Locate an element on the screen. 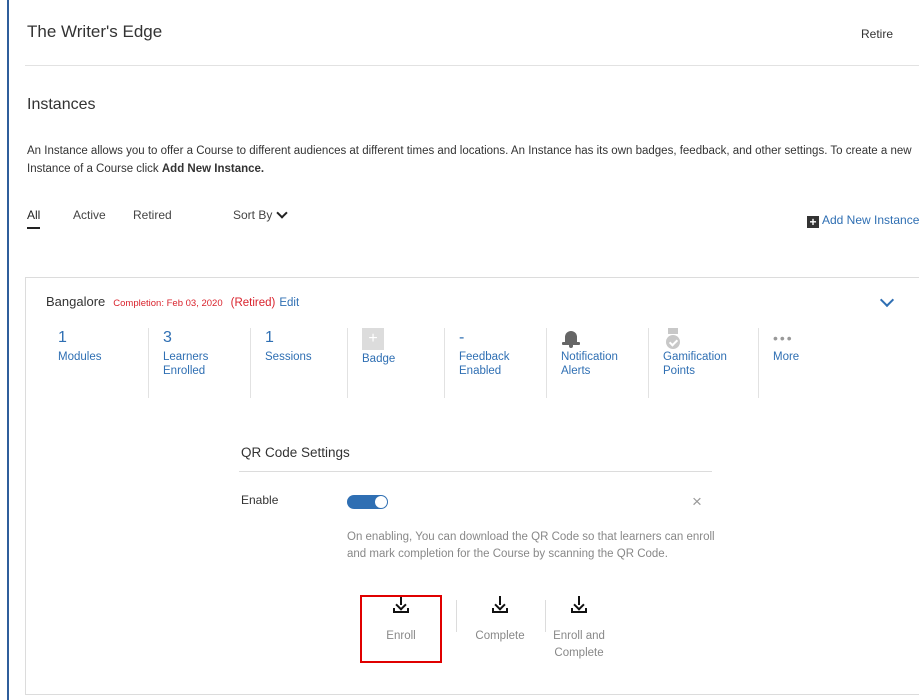 The width and height of the screenshot is (919, 700). stat-label: More is located at coordinates (786, 357).